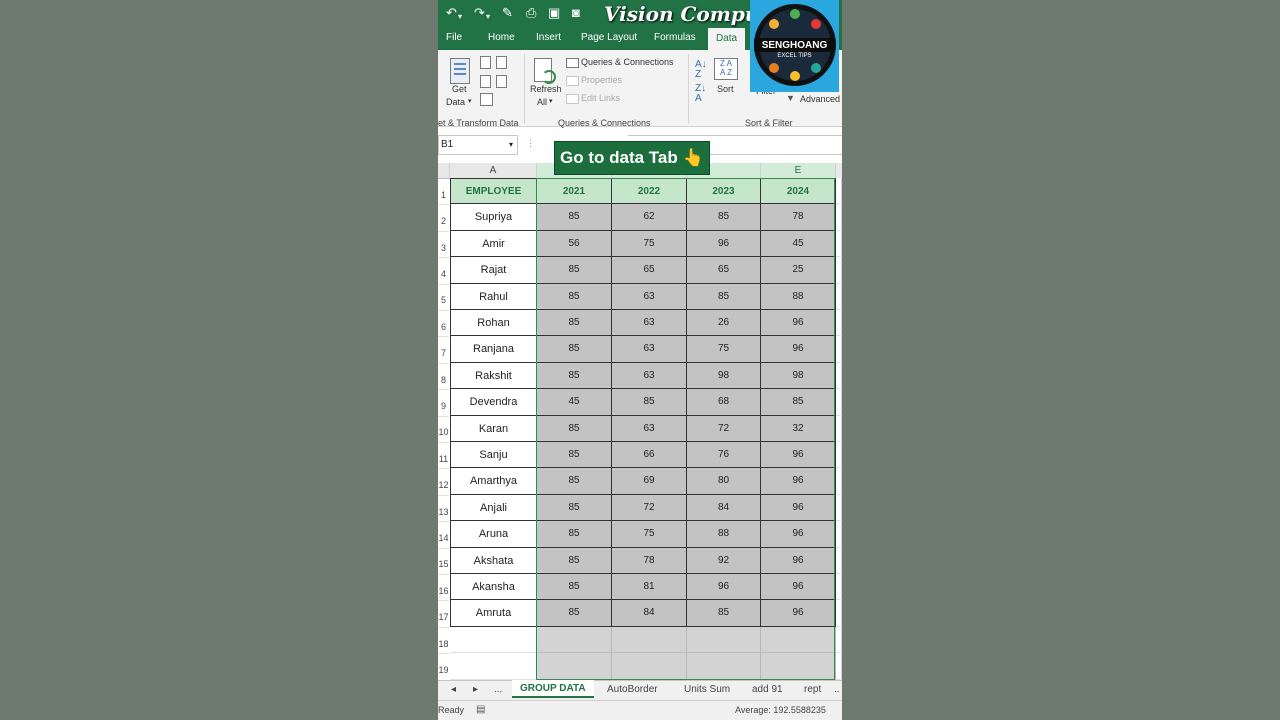  I want to click on row-header: 6, so click(443, 327).